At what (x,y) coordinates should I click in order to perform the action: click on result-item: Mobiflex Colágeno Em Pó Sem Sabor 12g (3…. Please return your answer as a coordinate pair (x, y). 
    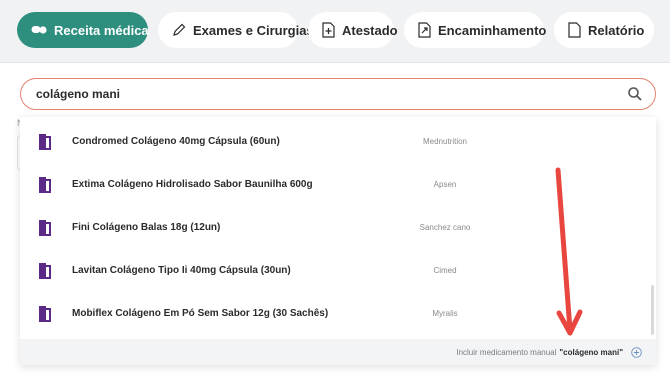
    Looking at the image, I should click on (338, 313).